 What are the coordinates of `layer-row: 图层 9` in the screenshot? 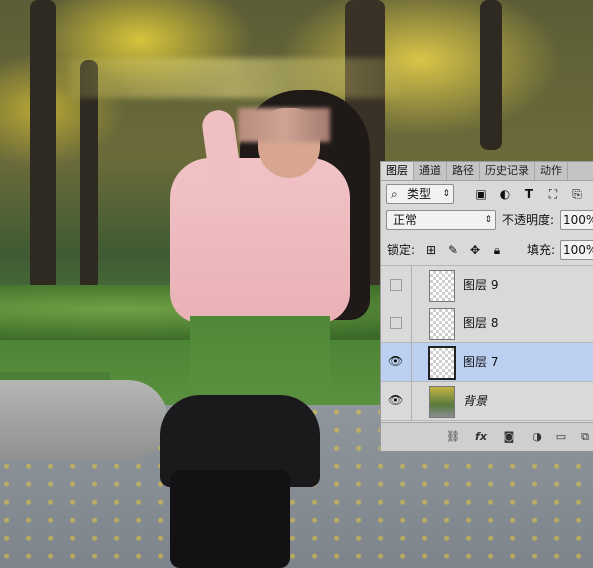 It's located at (487, 285).